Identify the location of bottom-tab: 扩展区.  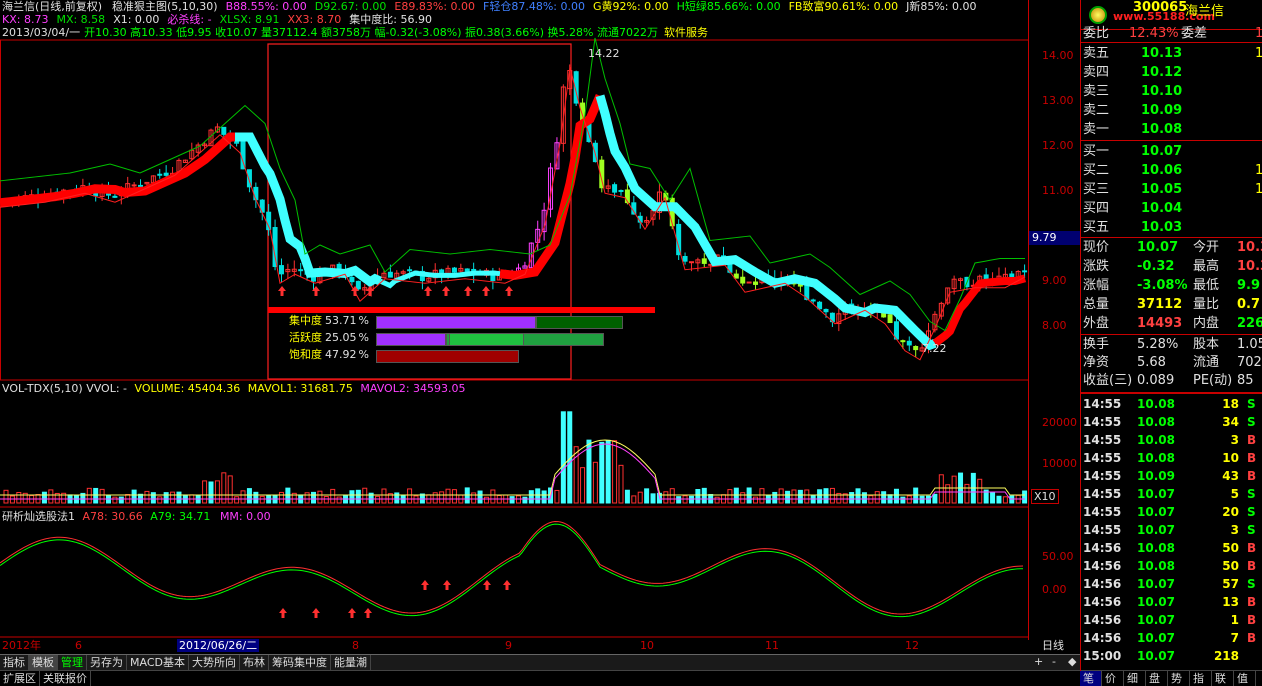
(20, 678).